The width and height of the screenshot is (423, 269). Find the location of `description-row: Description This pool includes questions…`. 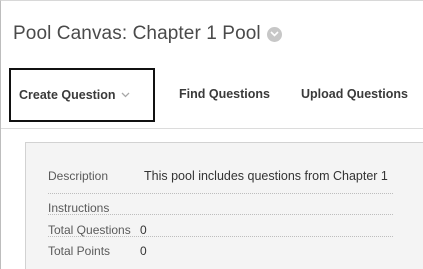

description-row: Description This pool includes questions… is located at coordinates (218, 176).